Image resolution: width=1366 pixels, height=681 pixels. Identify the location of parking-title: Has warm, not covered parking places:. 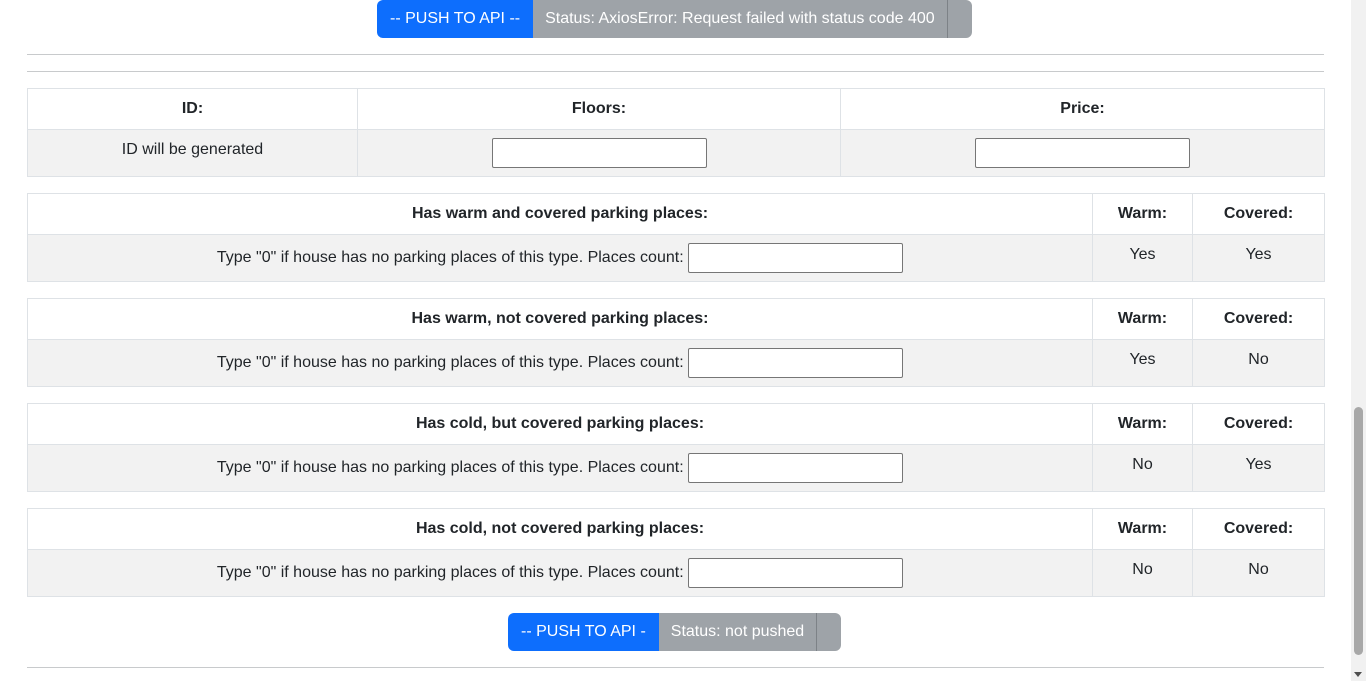
(560, 319).